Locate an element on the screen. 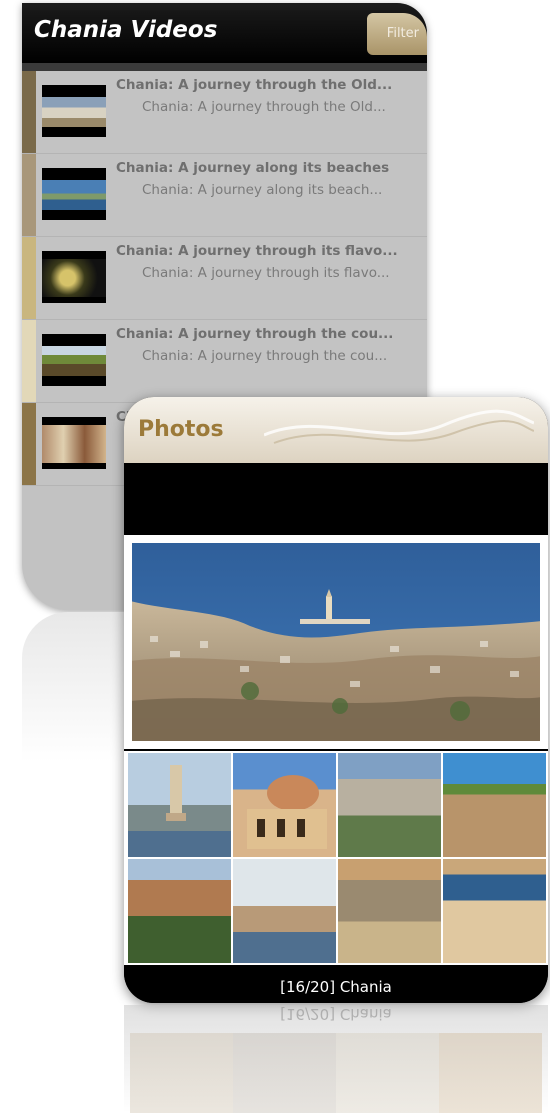 This screenshot has width=550, height=1115. lighthouse-image is located at coordinates (176, 793).